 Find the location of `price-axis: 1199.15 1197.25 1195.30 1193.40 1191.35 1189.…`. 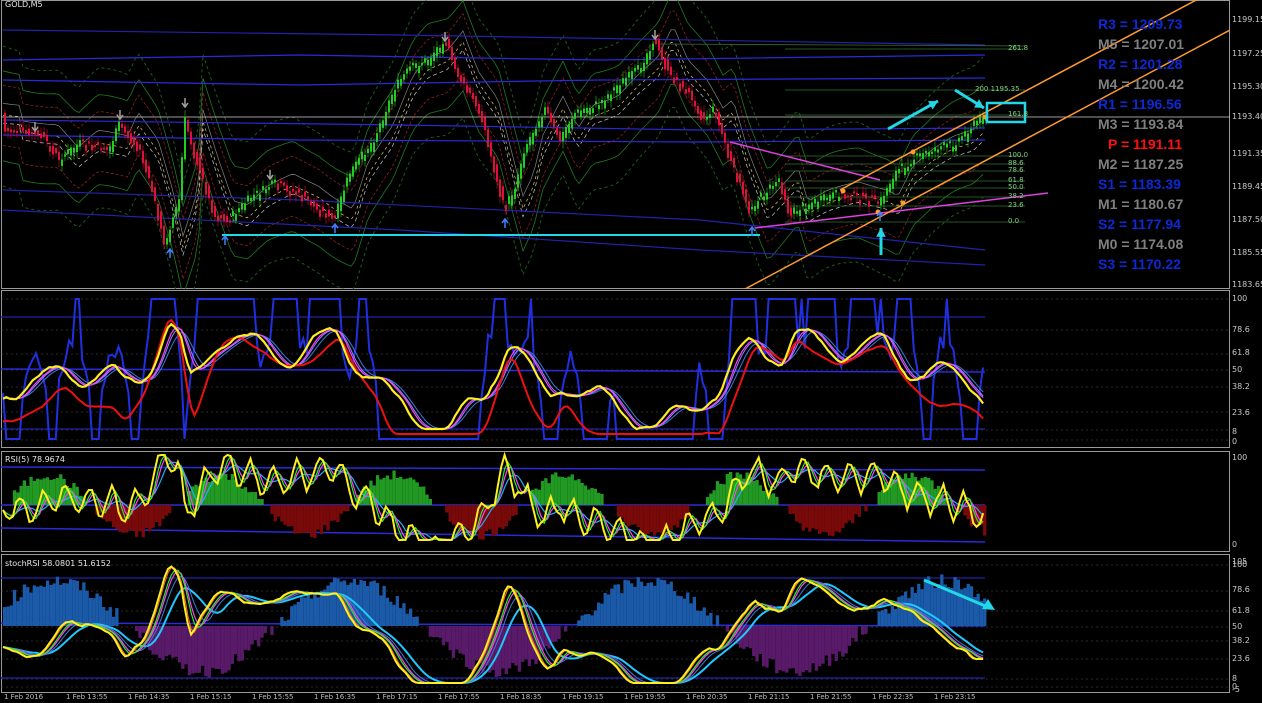

price-axis: 1199.15 1197.25 1195.30 1193.40 1191.35 1189.… is located at coordinates (1246, 144).